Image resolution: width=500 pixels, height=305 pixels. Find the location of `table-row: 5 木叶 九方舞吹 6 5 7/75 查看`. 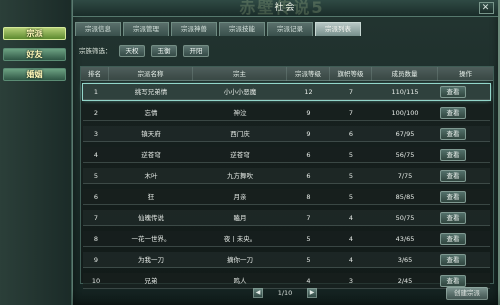

table-row: 5 木叶 九方舞吹 6 5 7/75 查看 is located at coordinates (286, 176).